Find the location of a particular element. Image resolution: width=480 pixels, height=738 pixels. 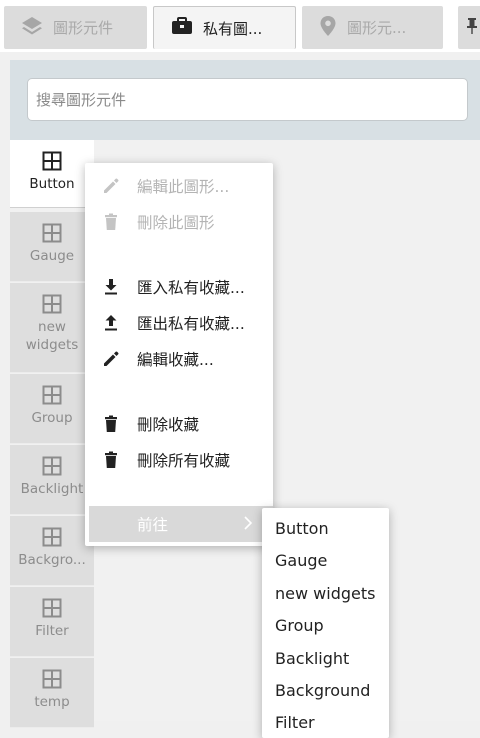

tab-label: 圖形元件 is located at coordinates (83, 28).